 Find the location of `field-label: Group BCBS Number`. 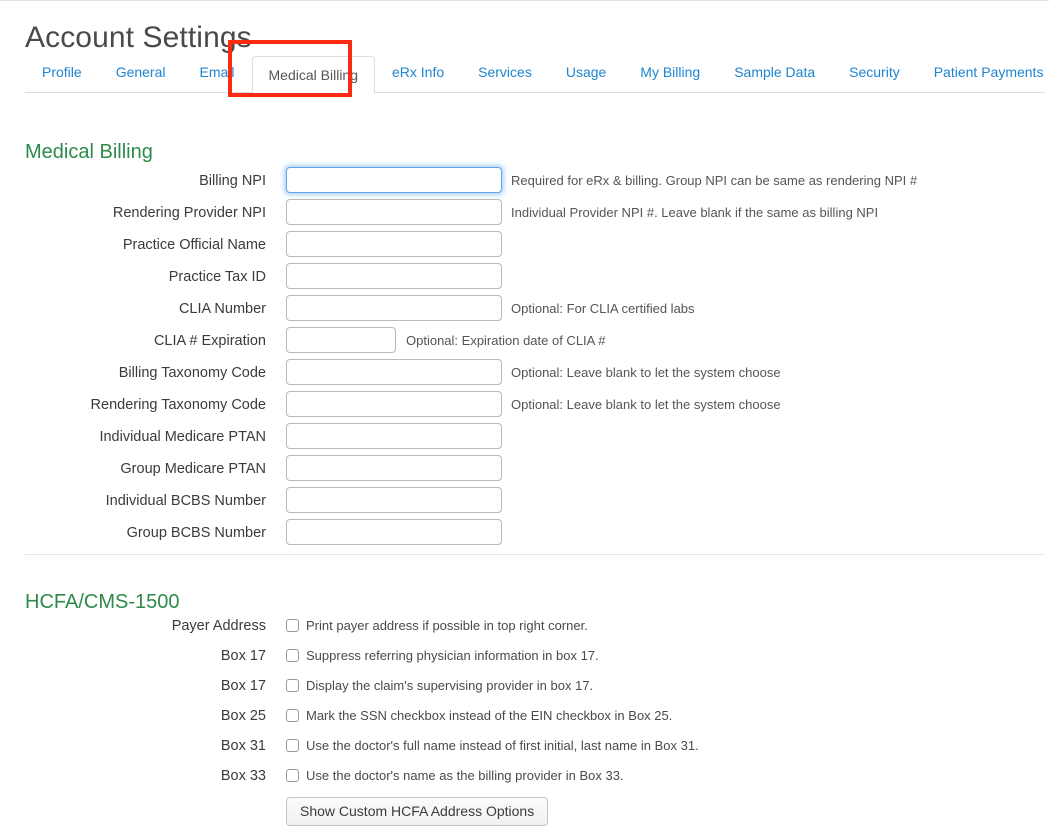

field-label: Group BCBS Number is located at coordinates (196, 533).